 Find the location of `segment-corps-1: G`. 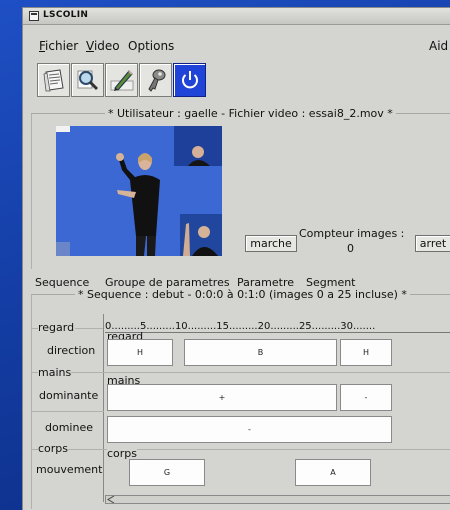

segment-corps-1: G is located at coordinates (167, 472).